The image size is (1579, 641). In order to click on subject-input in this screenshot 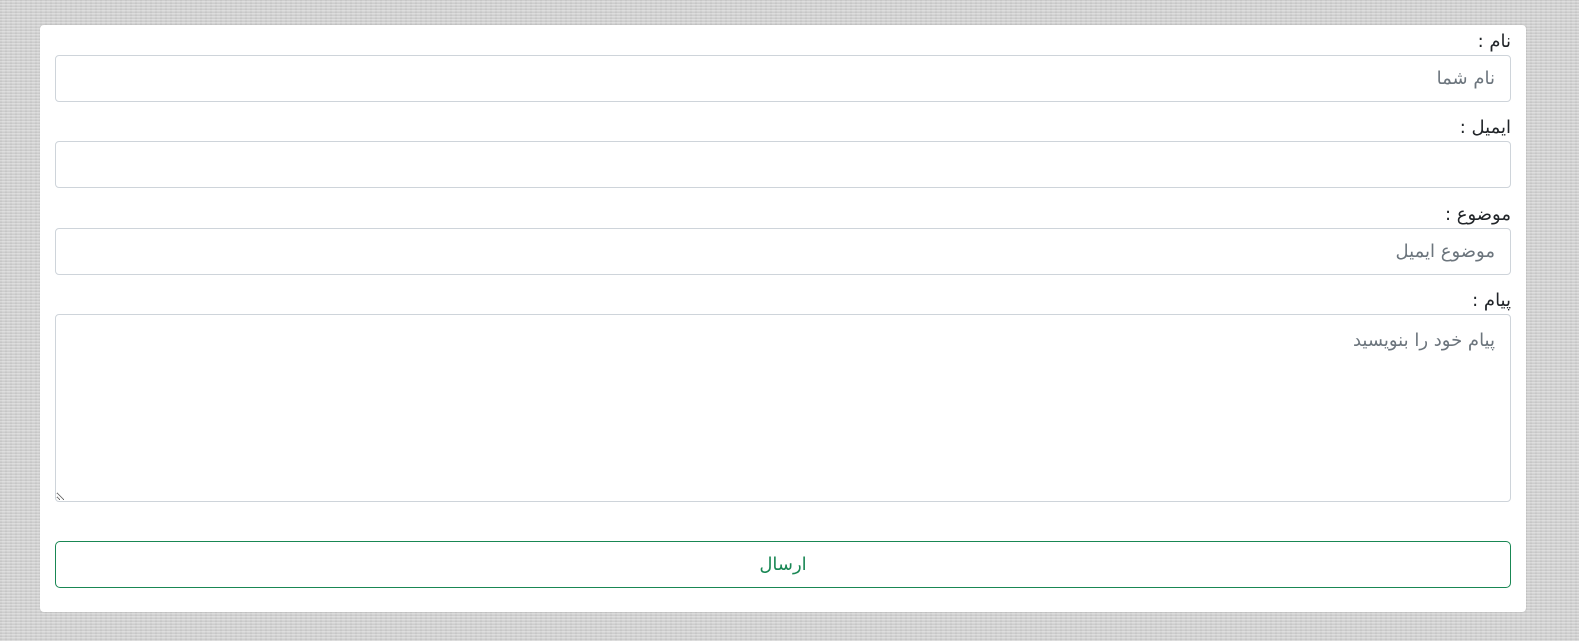, I will do `click(783, 251)`.